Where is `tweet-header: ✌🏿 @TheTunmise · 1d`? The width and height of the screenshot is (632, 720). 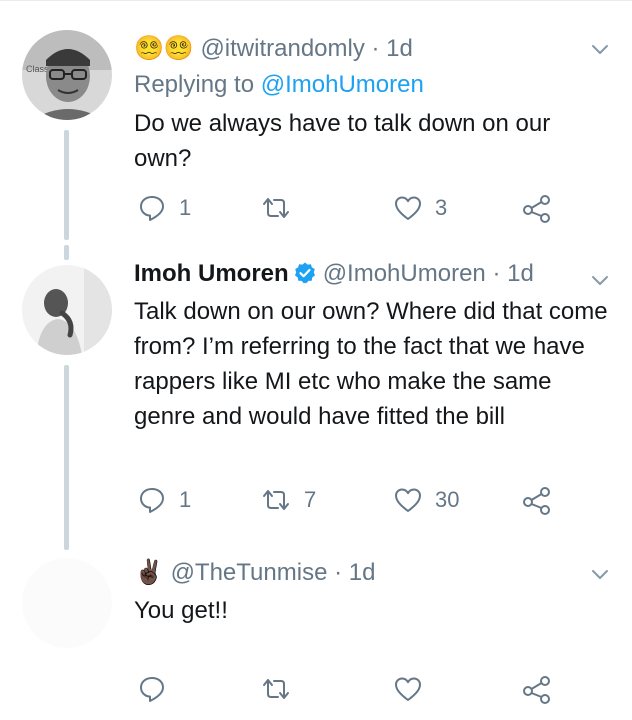
tweet-header: ✌🏿 @TheTunmise · 1d is located at coordinates (254, 573).